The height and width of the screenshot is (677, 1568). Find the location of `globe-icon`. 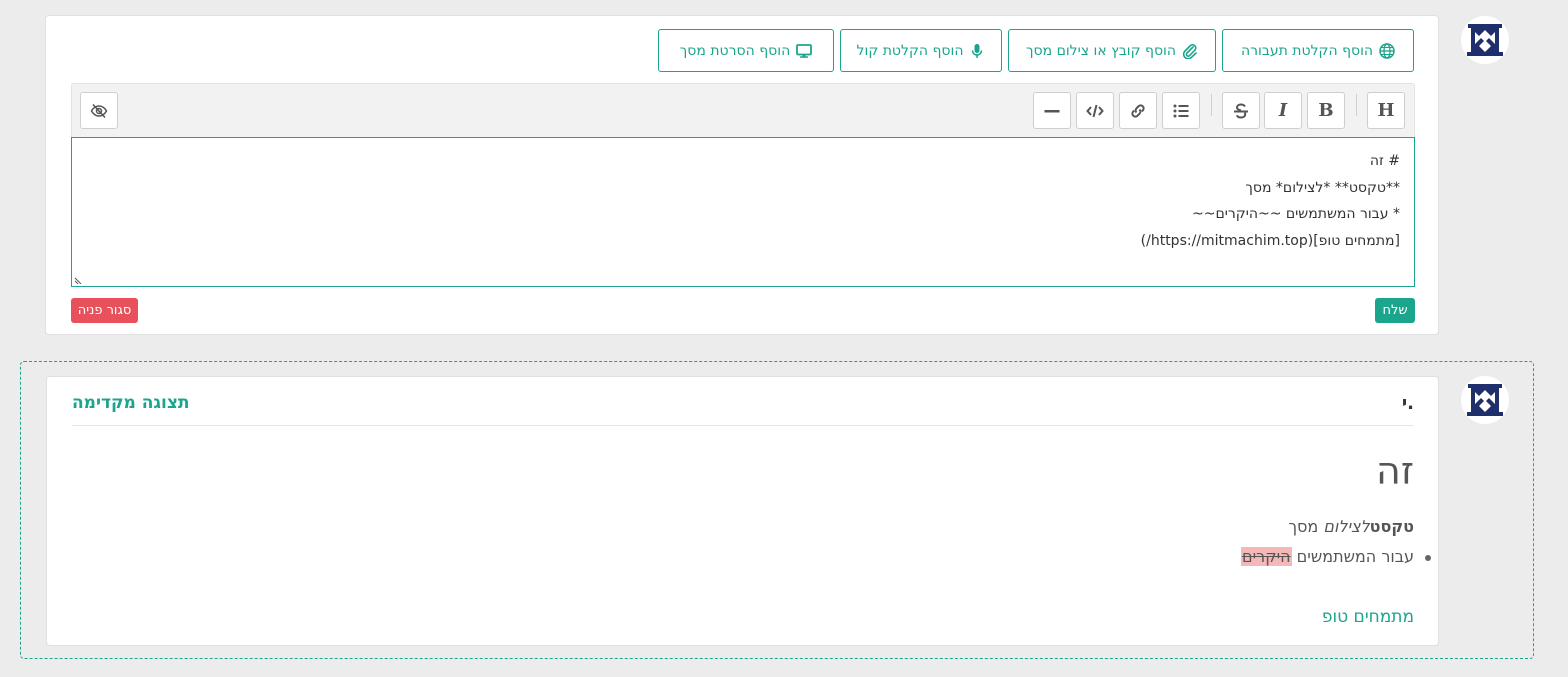

globe-icon is located at coordinates (1387, 50).